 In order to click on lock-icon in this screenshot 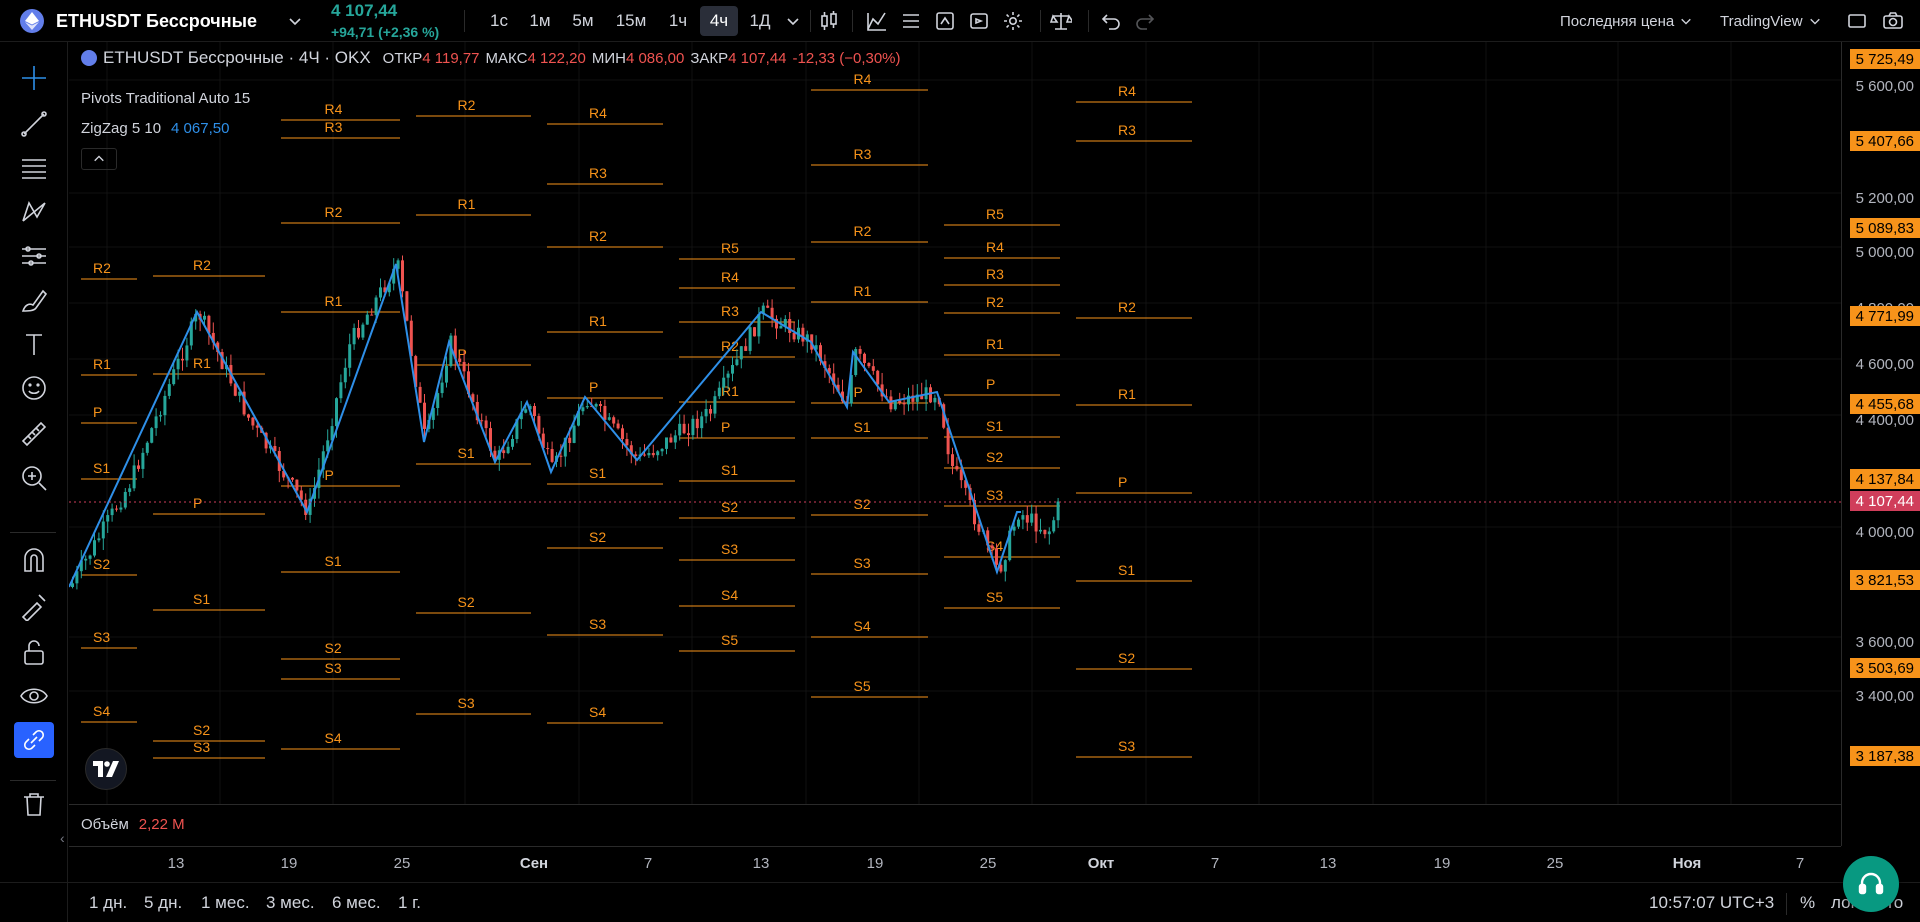, I will do `click(34, 652)`.